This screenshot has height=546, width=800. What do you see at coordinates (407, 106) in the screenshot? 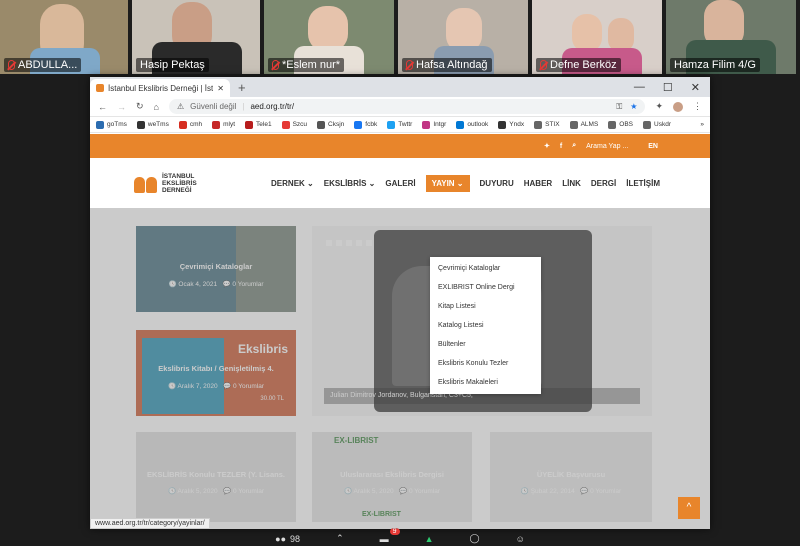
I see `address-bar: ⚠ Güvenli değil | aed.org.tr/tr/ ⚿ ★` at bounding box center [407, 106].